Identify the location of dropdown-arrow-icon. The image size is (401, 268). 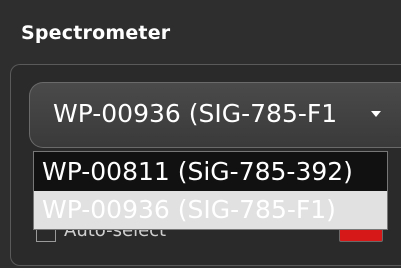
(376, 114).